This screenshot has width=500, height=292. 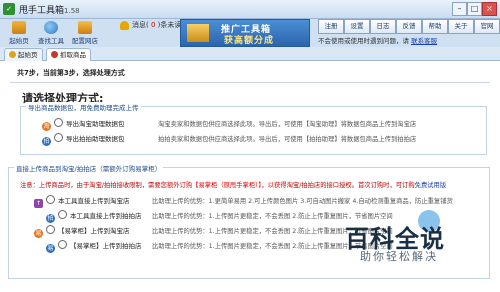 What do you see at coordinates (82, 201) in the screenshot?
I see `option-upload-taobao: ↑ 本工具直接上传到淘宝店` at bounding box center [82, 201].